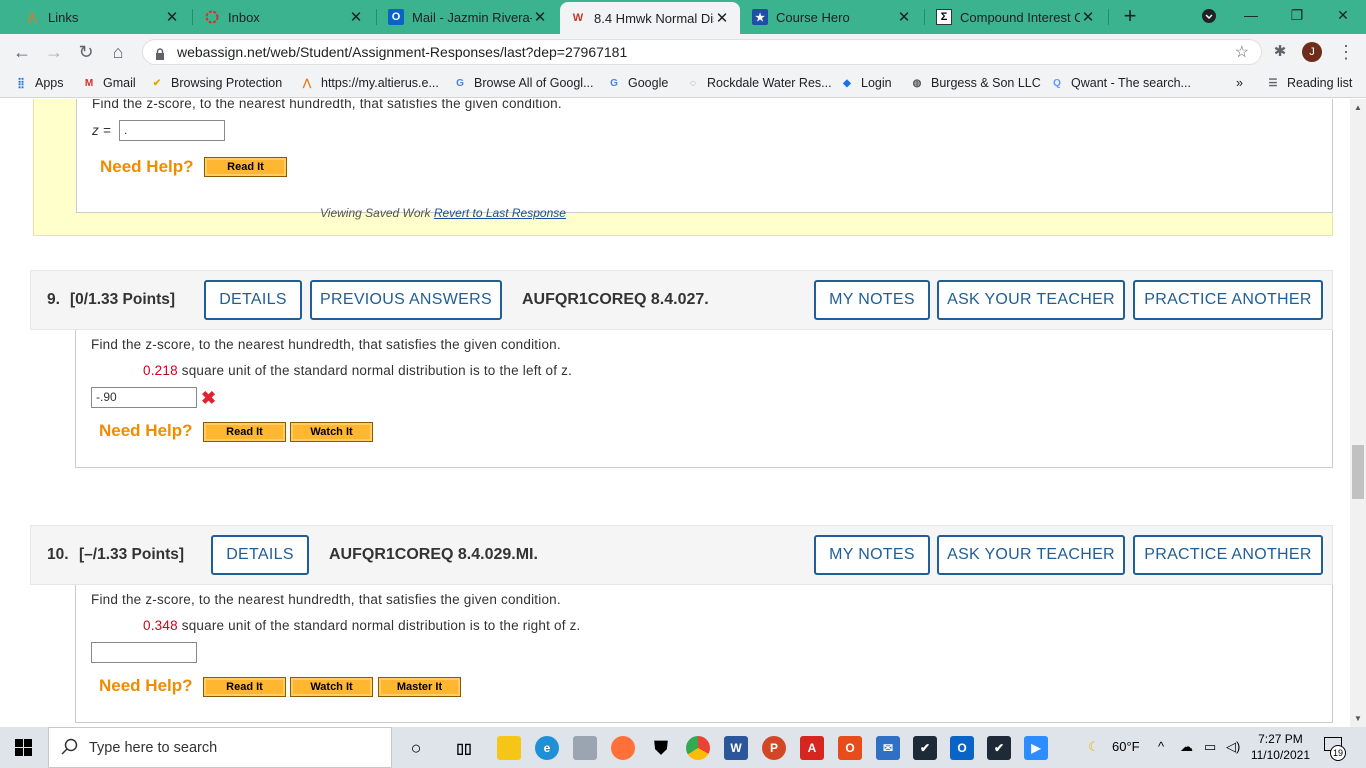 The height and width of the screenshot is (768, 1366). I want to click on bookmark-google: G Google, so click(637, 83).